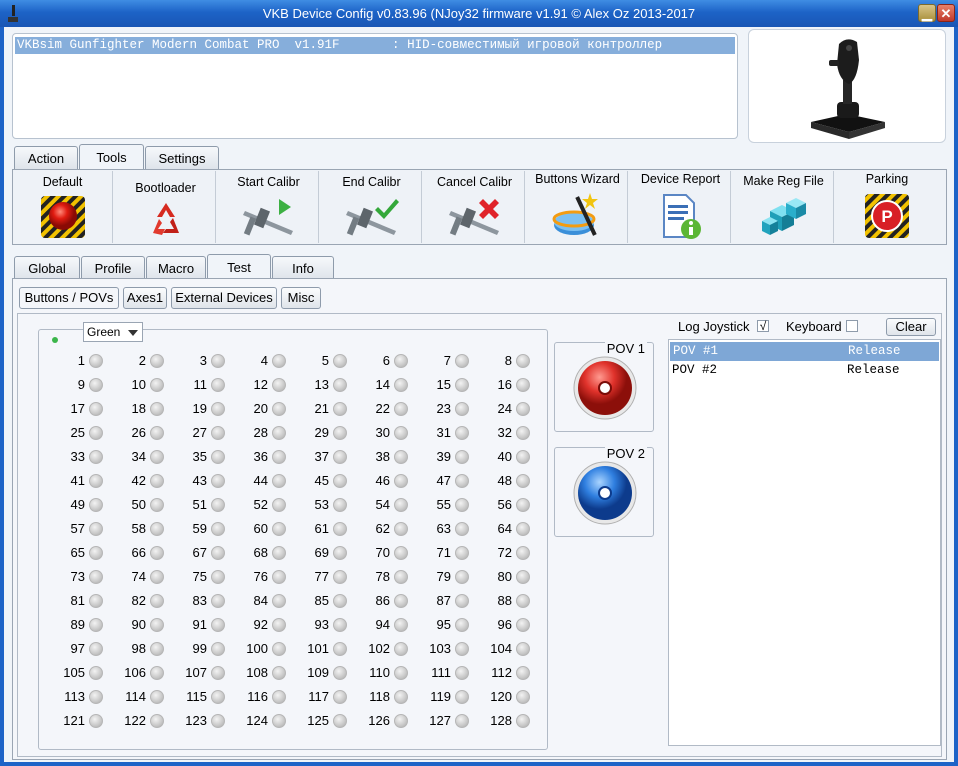 The width and height of the screenshot is (958, 766). What do you see at coordinates (199, 674) in the screenshot?
I see `button-indicator-107: 107` at bounding box center [199, 674].